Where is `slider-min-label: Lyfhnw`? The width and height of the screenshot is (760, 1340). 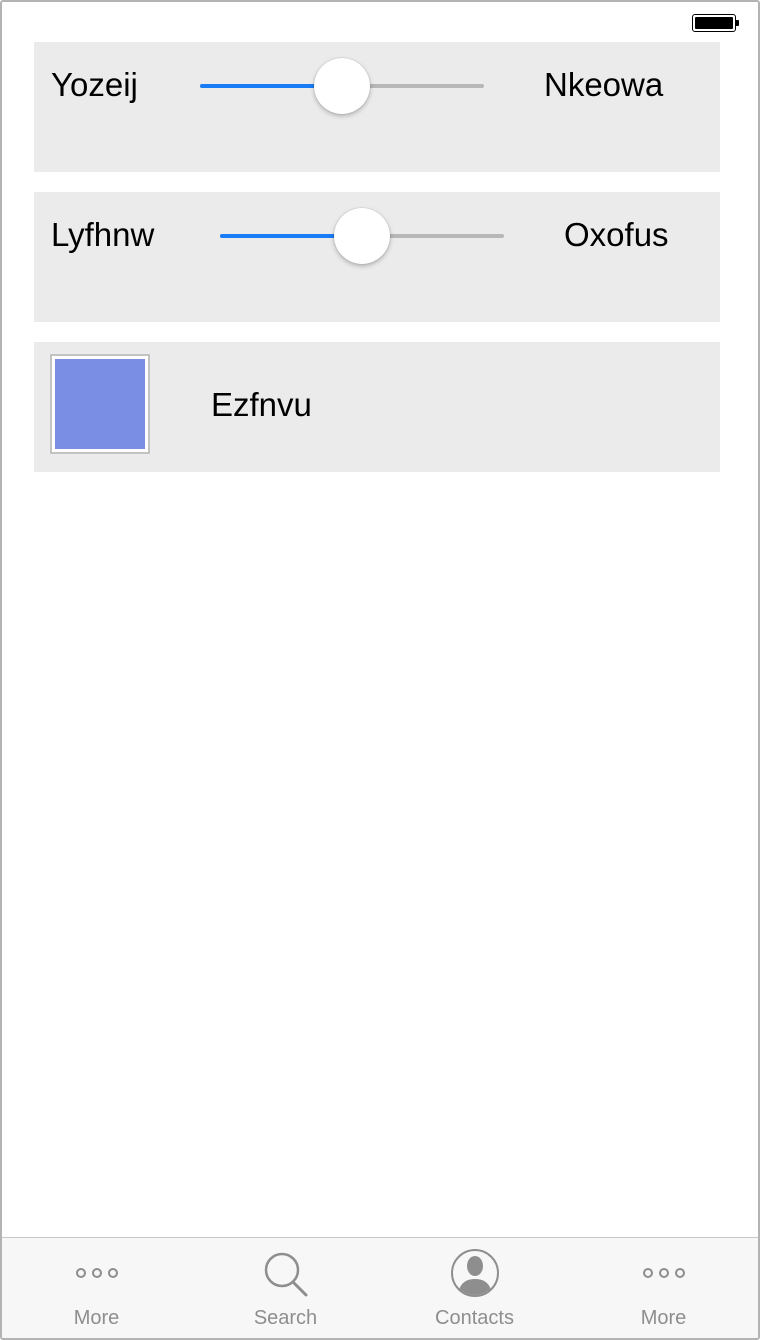
slider-min-label: Lyfhnw is located at coordinates (103, 234).